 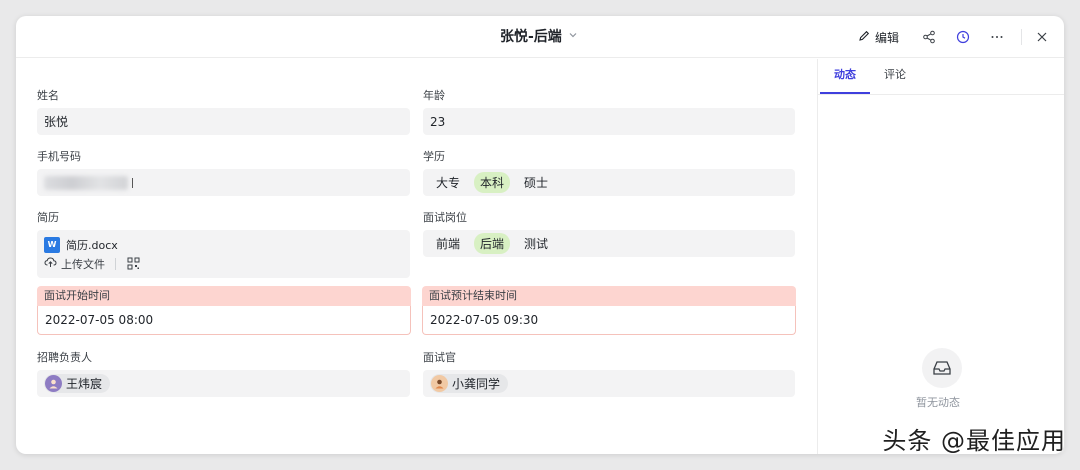 I want to click on recruiter-chip: 王炜宸, so click(x=77, y=383).